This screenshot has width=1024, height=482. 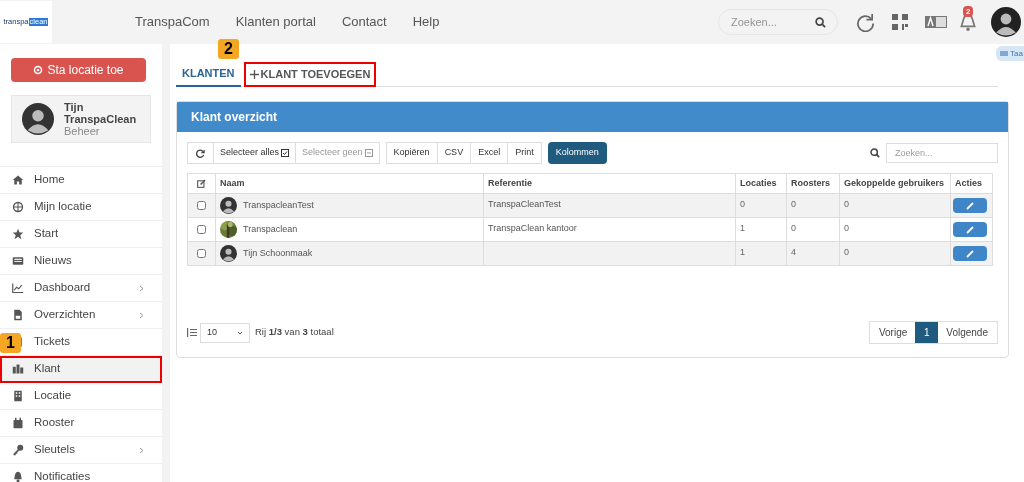 What do you see at coordinates (10, 343) in the screenshot?
I see `step-tooltip: 1` at bounding box center [10, 343].